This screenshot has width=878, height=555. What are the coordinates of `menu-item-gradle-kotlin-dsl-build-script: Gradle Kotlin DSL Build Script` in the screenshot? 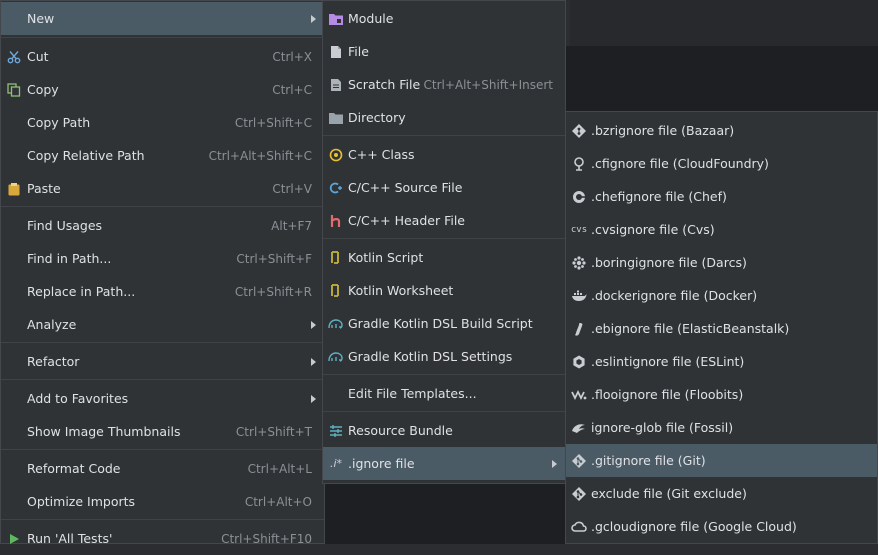 It's located at (444, 323).